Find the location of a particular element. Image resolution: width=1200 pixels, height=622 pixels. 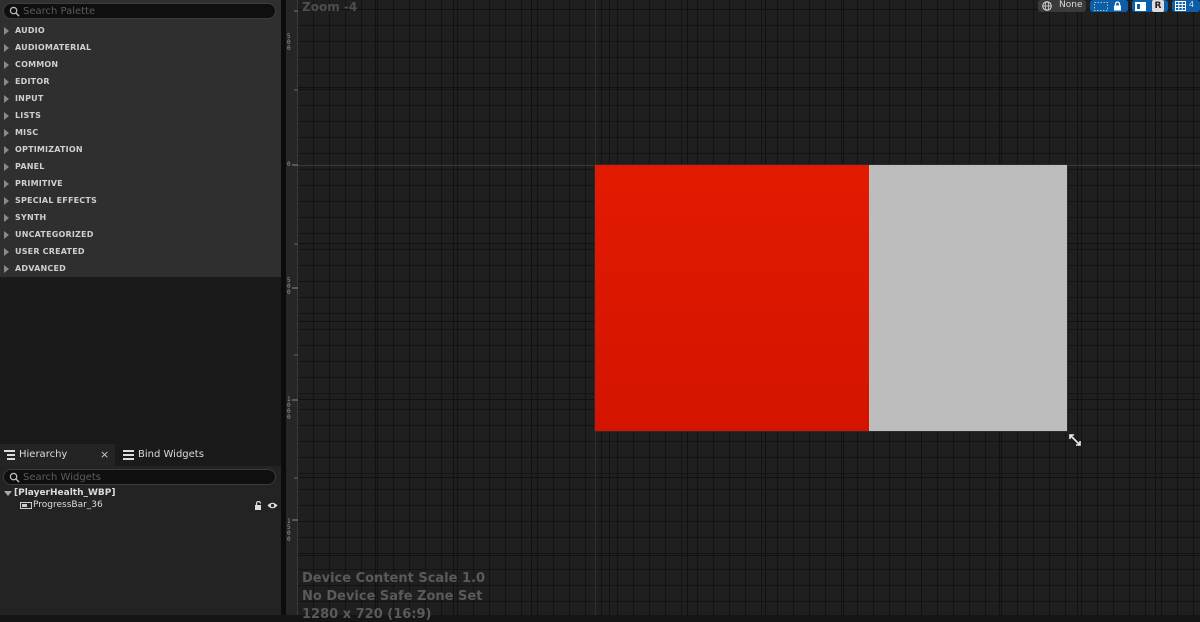

palette-category-label: PANEL is located at coordinates (30, 166).